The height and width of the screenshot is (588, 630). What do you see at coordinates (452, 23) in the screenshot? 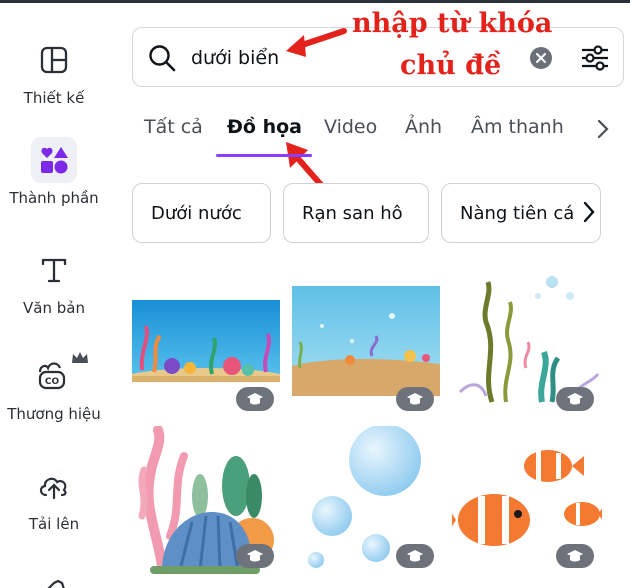
I see `annotation-line-1: nhập từ khóa` at bounding box center [452, 23].